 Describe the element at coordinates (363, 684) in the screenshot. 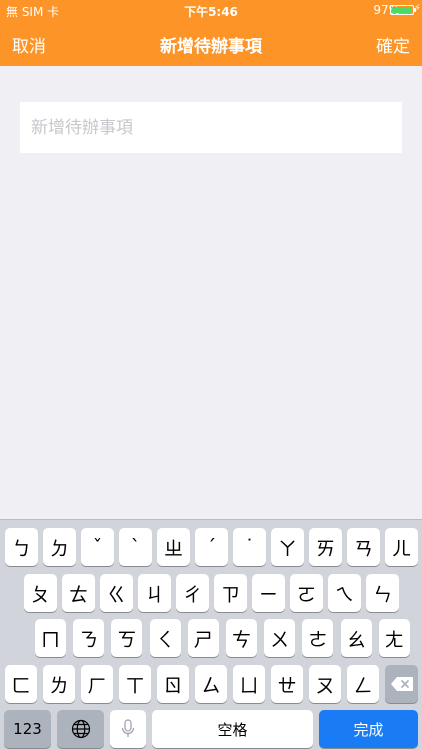

I see `key-4-10: ㄥ` at that location.